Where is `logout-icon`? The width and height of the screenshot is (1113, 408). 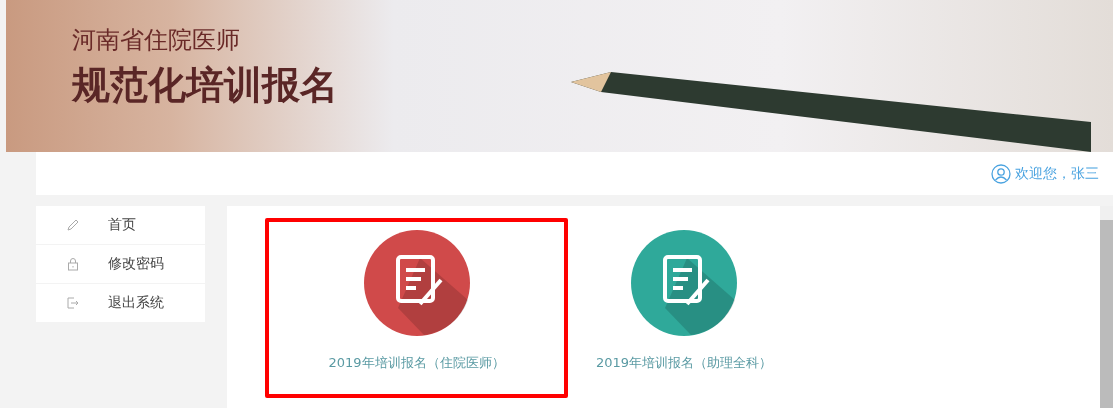 logout-icon is located at coordinates (73, 303).